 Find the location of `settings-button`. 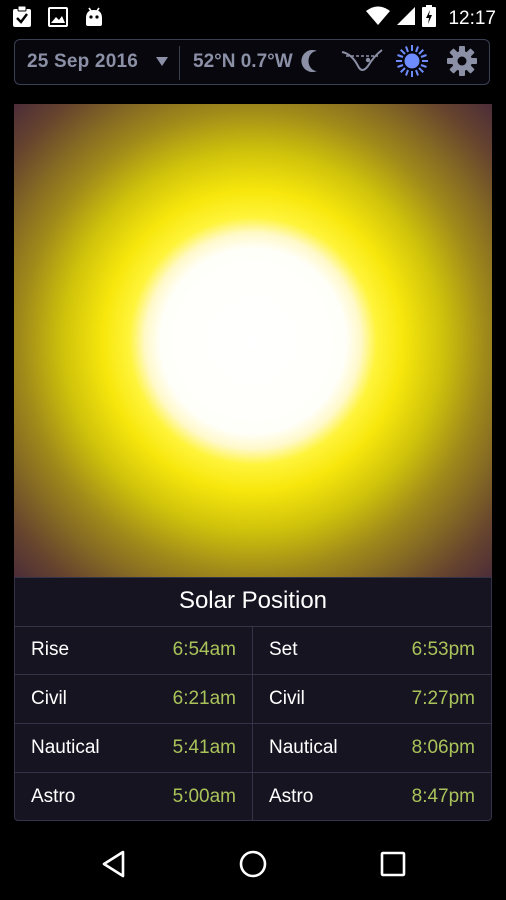

settings-button is located at coordinates (462, 63).